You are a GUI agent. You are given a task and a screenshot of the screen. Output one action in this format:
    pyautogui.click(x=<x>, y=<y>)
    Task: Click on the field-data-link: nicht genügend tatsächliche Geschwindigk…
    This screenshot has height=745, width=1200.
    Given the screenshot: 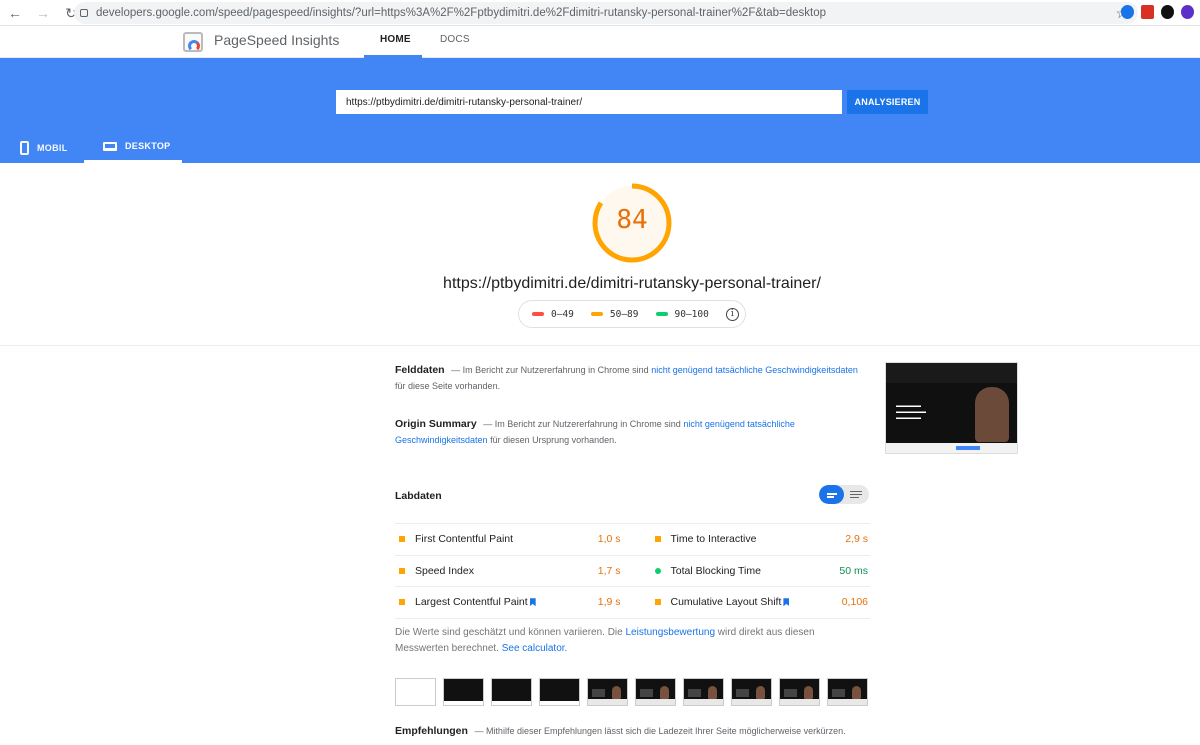 What is the action you would take?
    pyautogui.click(x=754, y=370)
    